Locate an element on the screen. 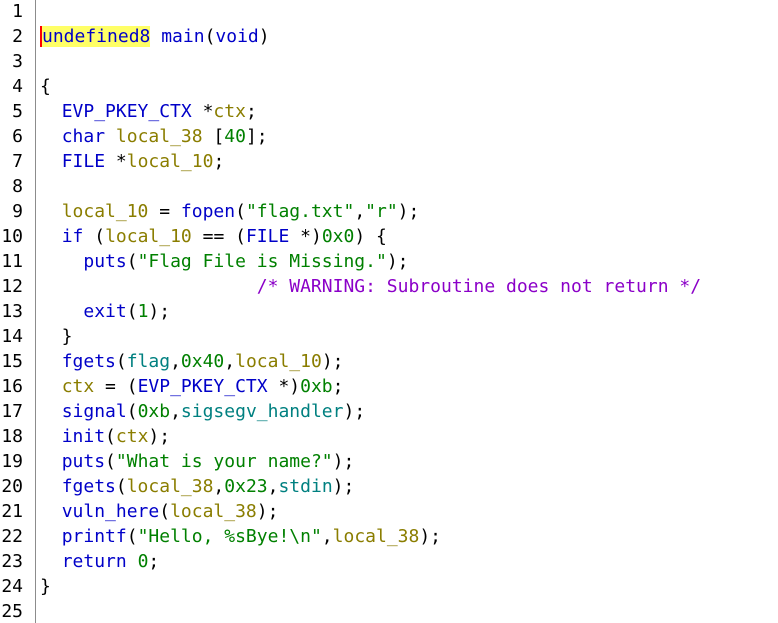  line-number: 14 is located at coordinates (12, 336).